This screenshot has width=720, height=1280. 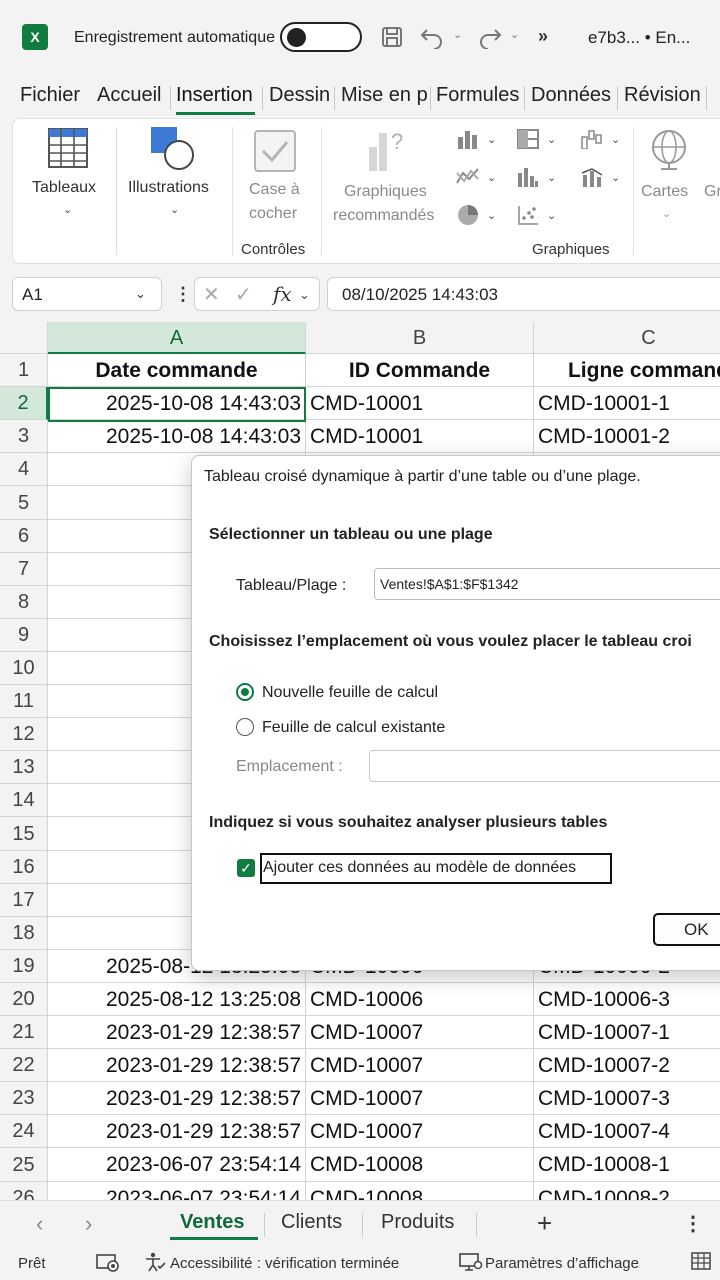 What do you see at coordinates (468, 139) in the screenshot?
I see `column-chart-icon` at bounding box center [468, 139].